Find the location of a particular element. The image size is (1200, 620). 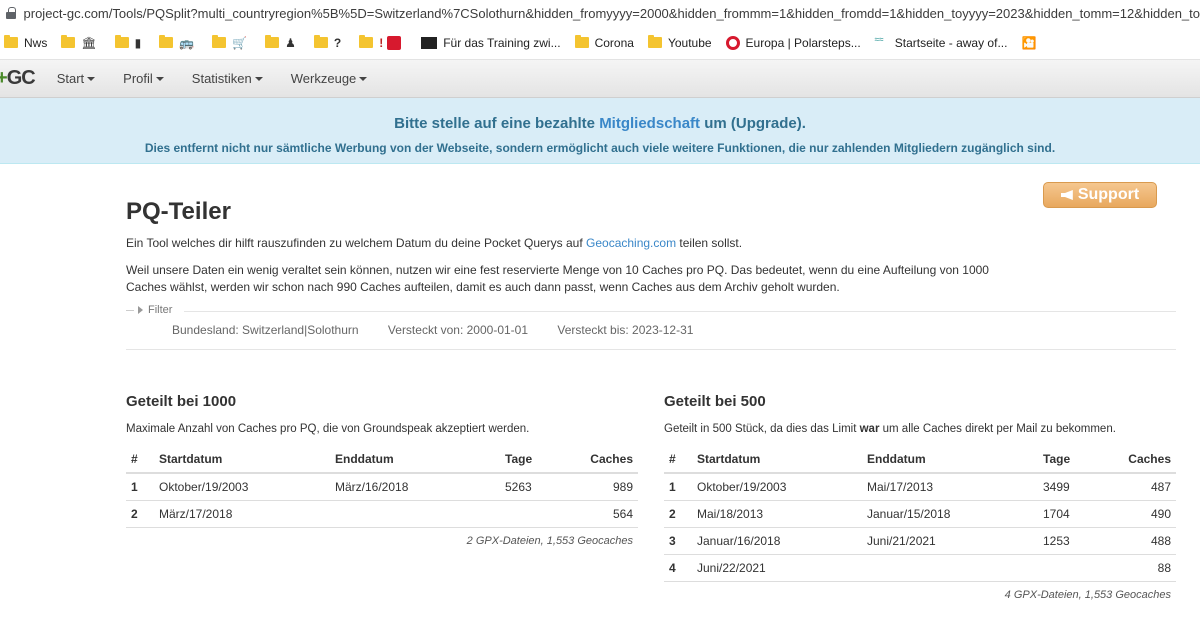

bookmark-nws: Nws is located at coordinates (26, 42).